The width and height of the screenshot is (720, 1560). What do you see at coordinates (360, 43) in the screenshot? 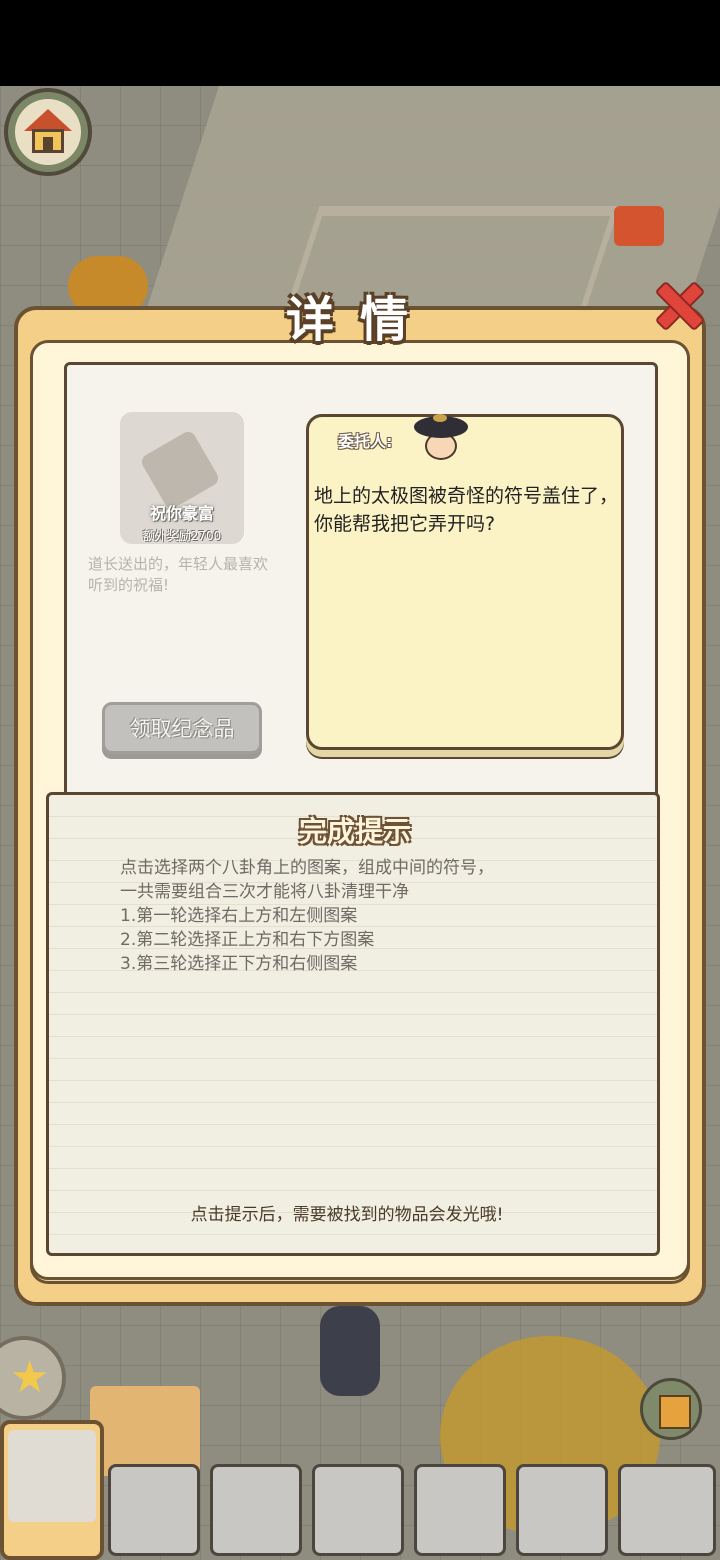
I see `status-bar` at bounding box center [360, 43].